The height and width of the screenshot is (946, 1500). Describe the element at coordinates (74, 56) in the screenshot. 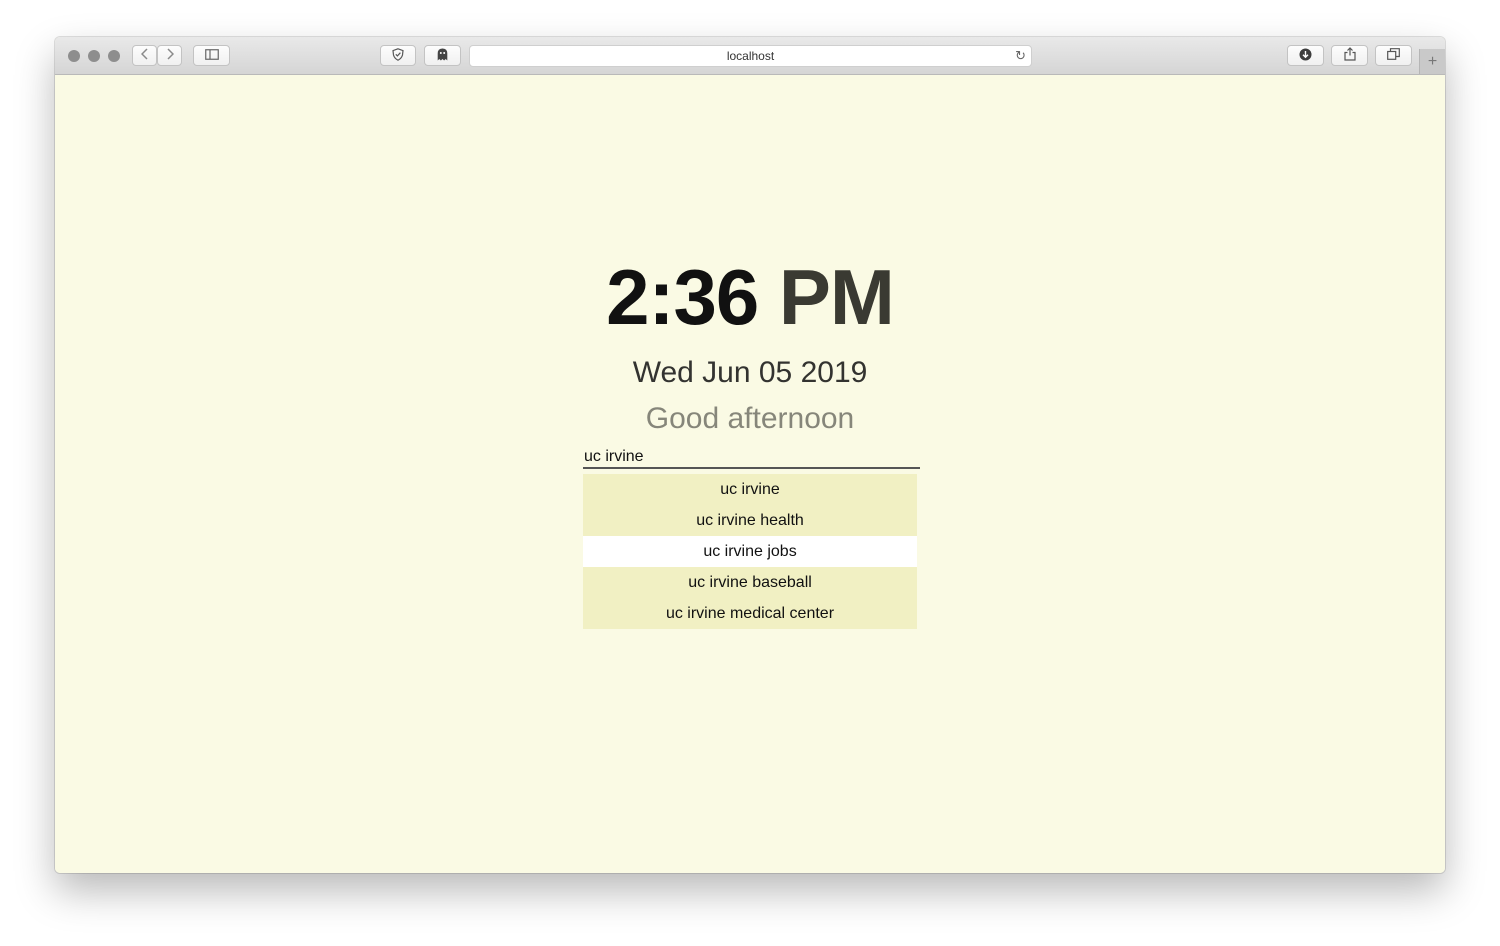

I see `close-window-button` at that location.